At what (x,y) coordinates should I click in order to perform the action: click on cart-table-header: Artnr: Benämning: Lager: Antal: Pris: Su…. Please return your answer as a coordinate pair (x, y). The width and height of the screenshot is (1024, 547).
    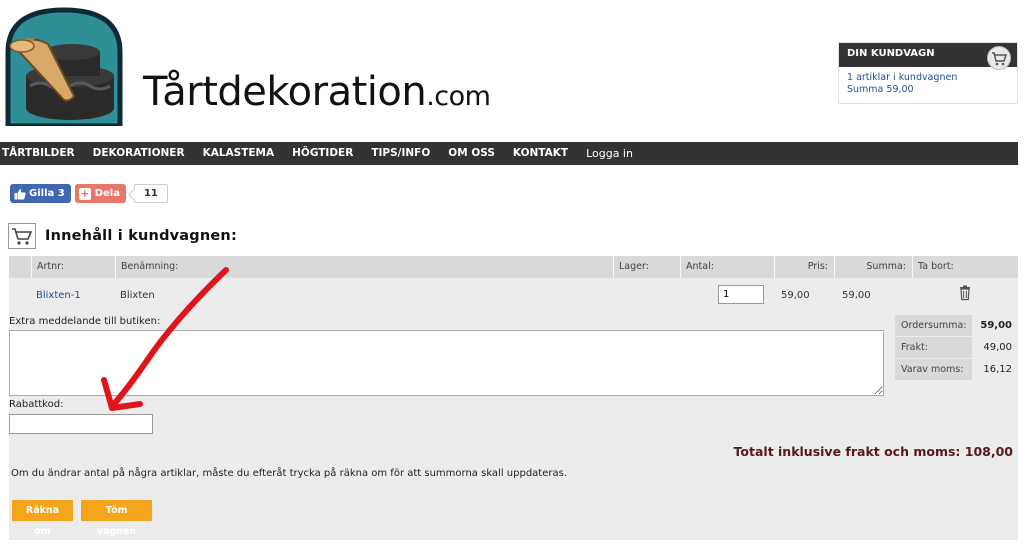
    Looking at the image, I should click on (513, 267).